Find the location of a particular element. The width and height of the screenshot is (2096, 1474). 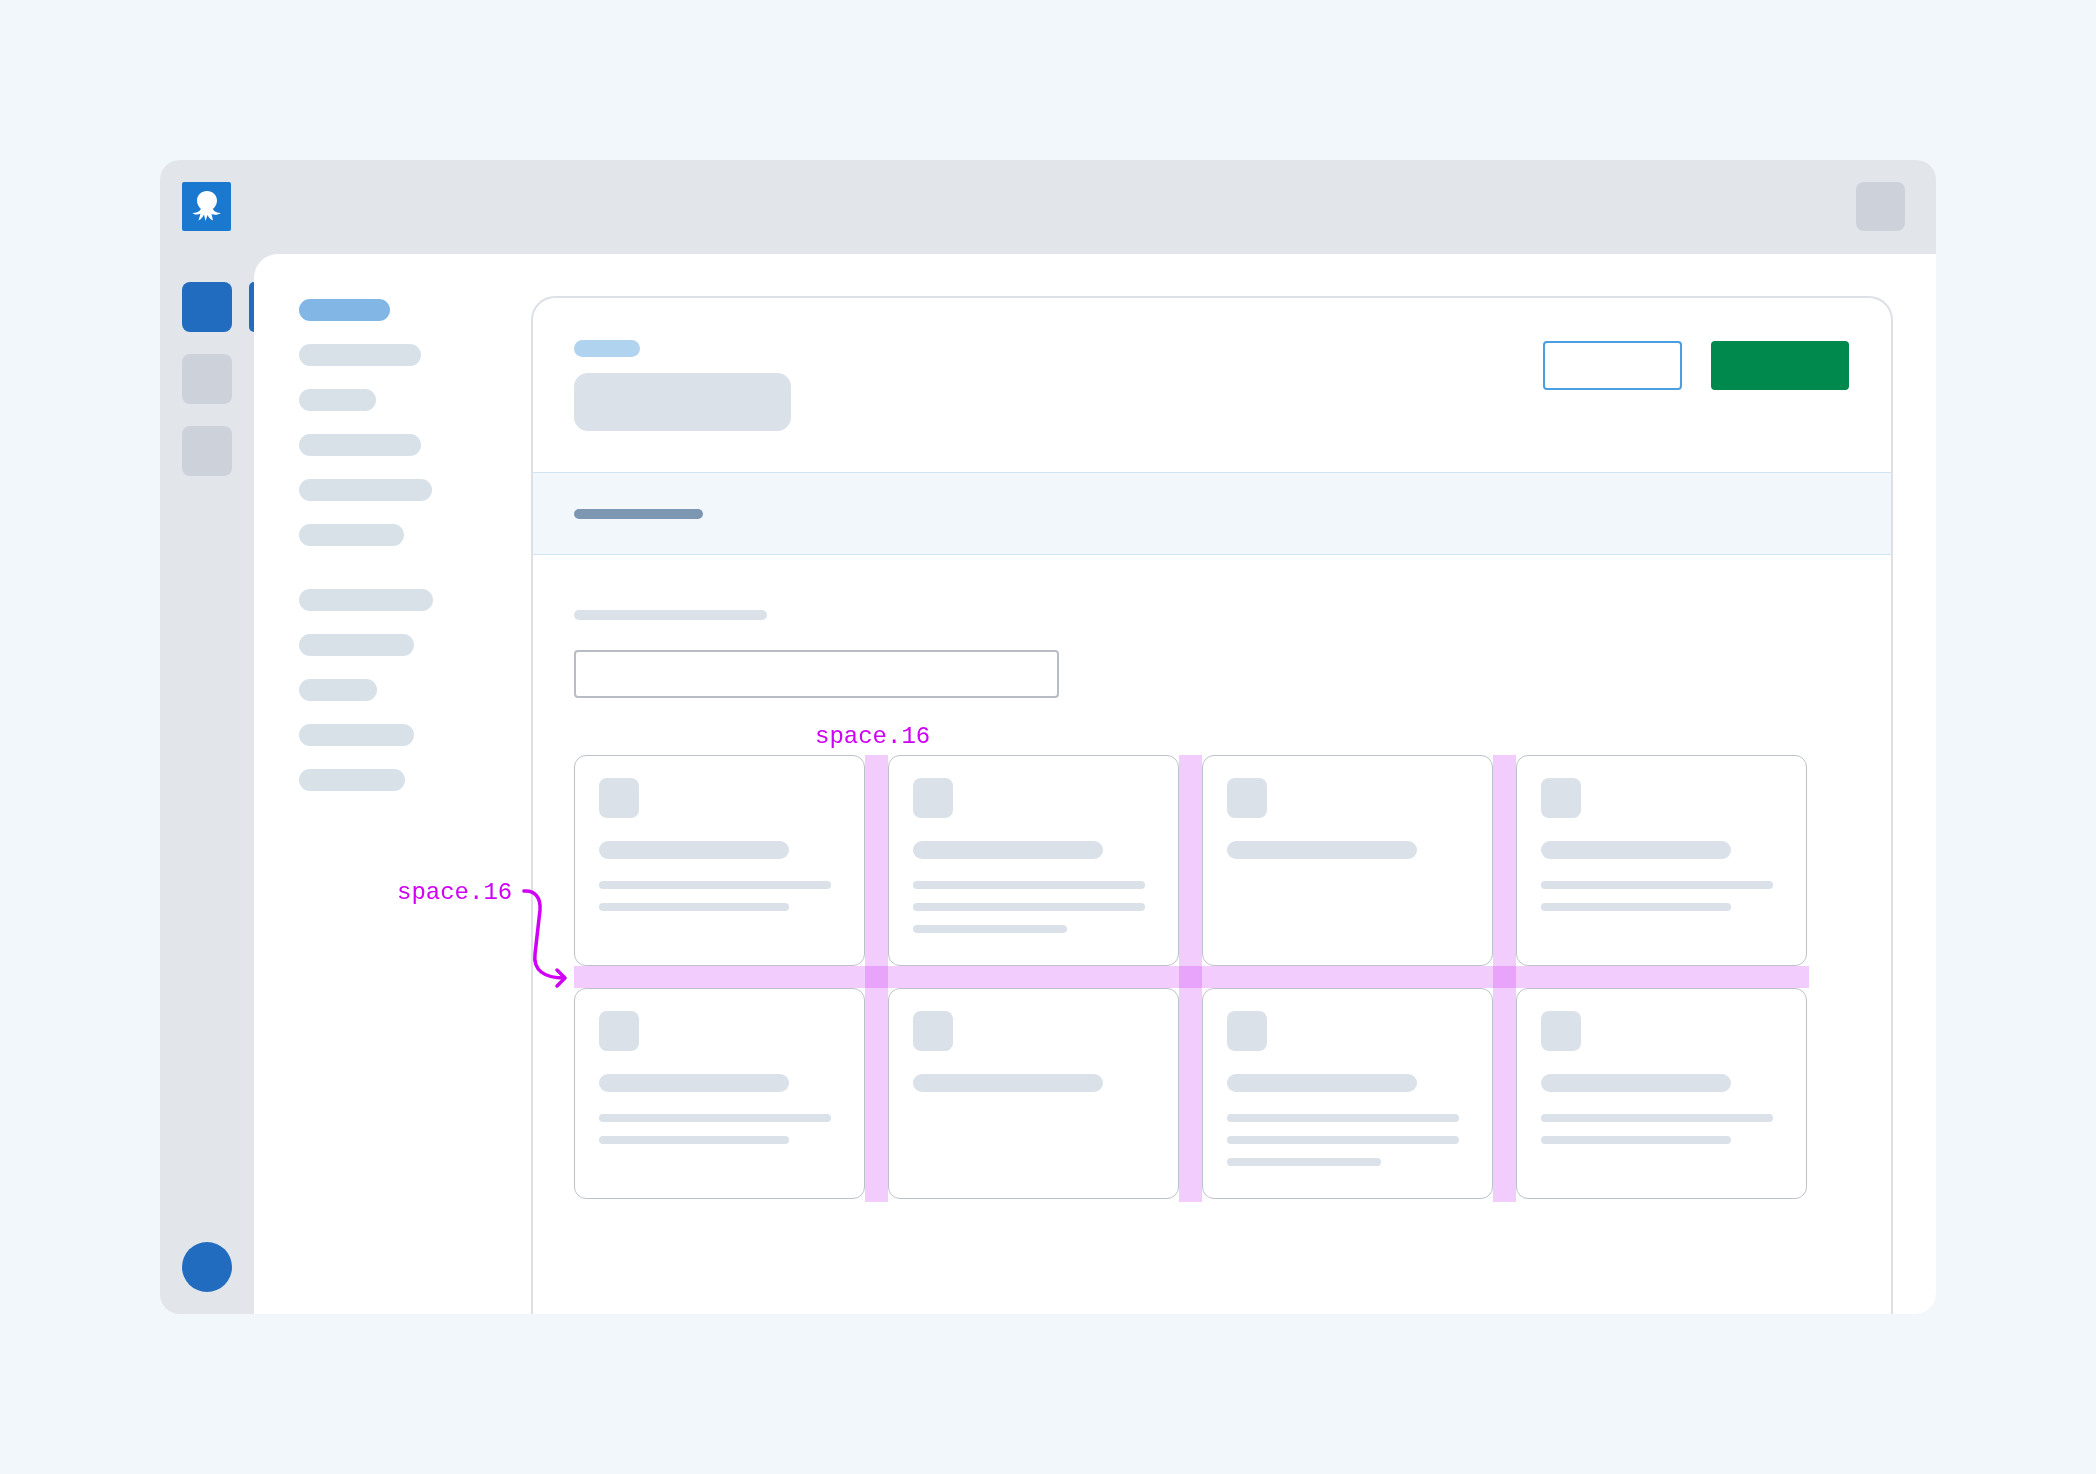

avatar-icon is located at coordinates (207, 1267).